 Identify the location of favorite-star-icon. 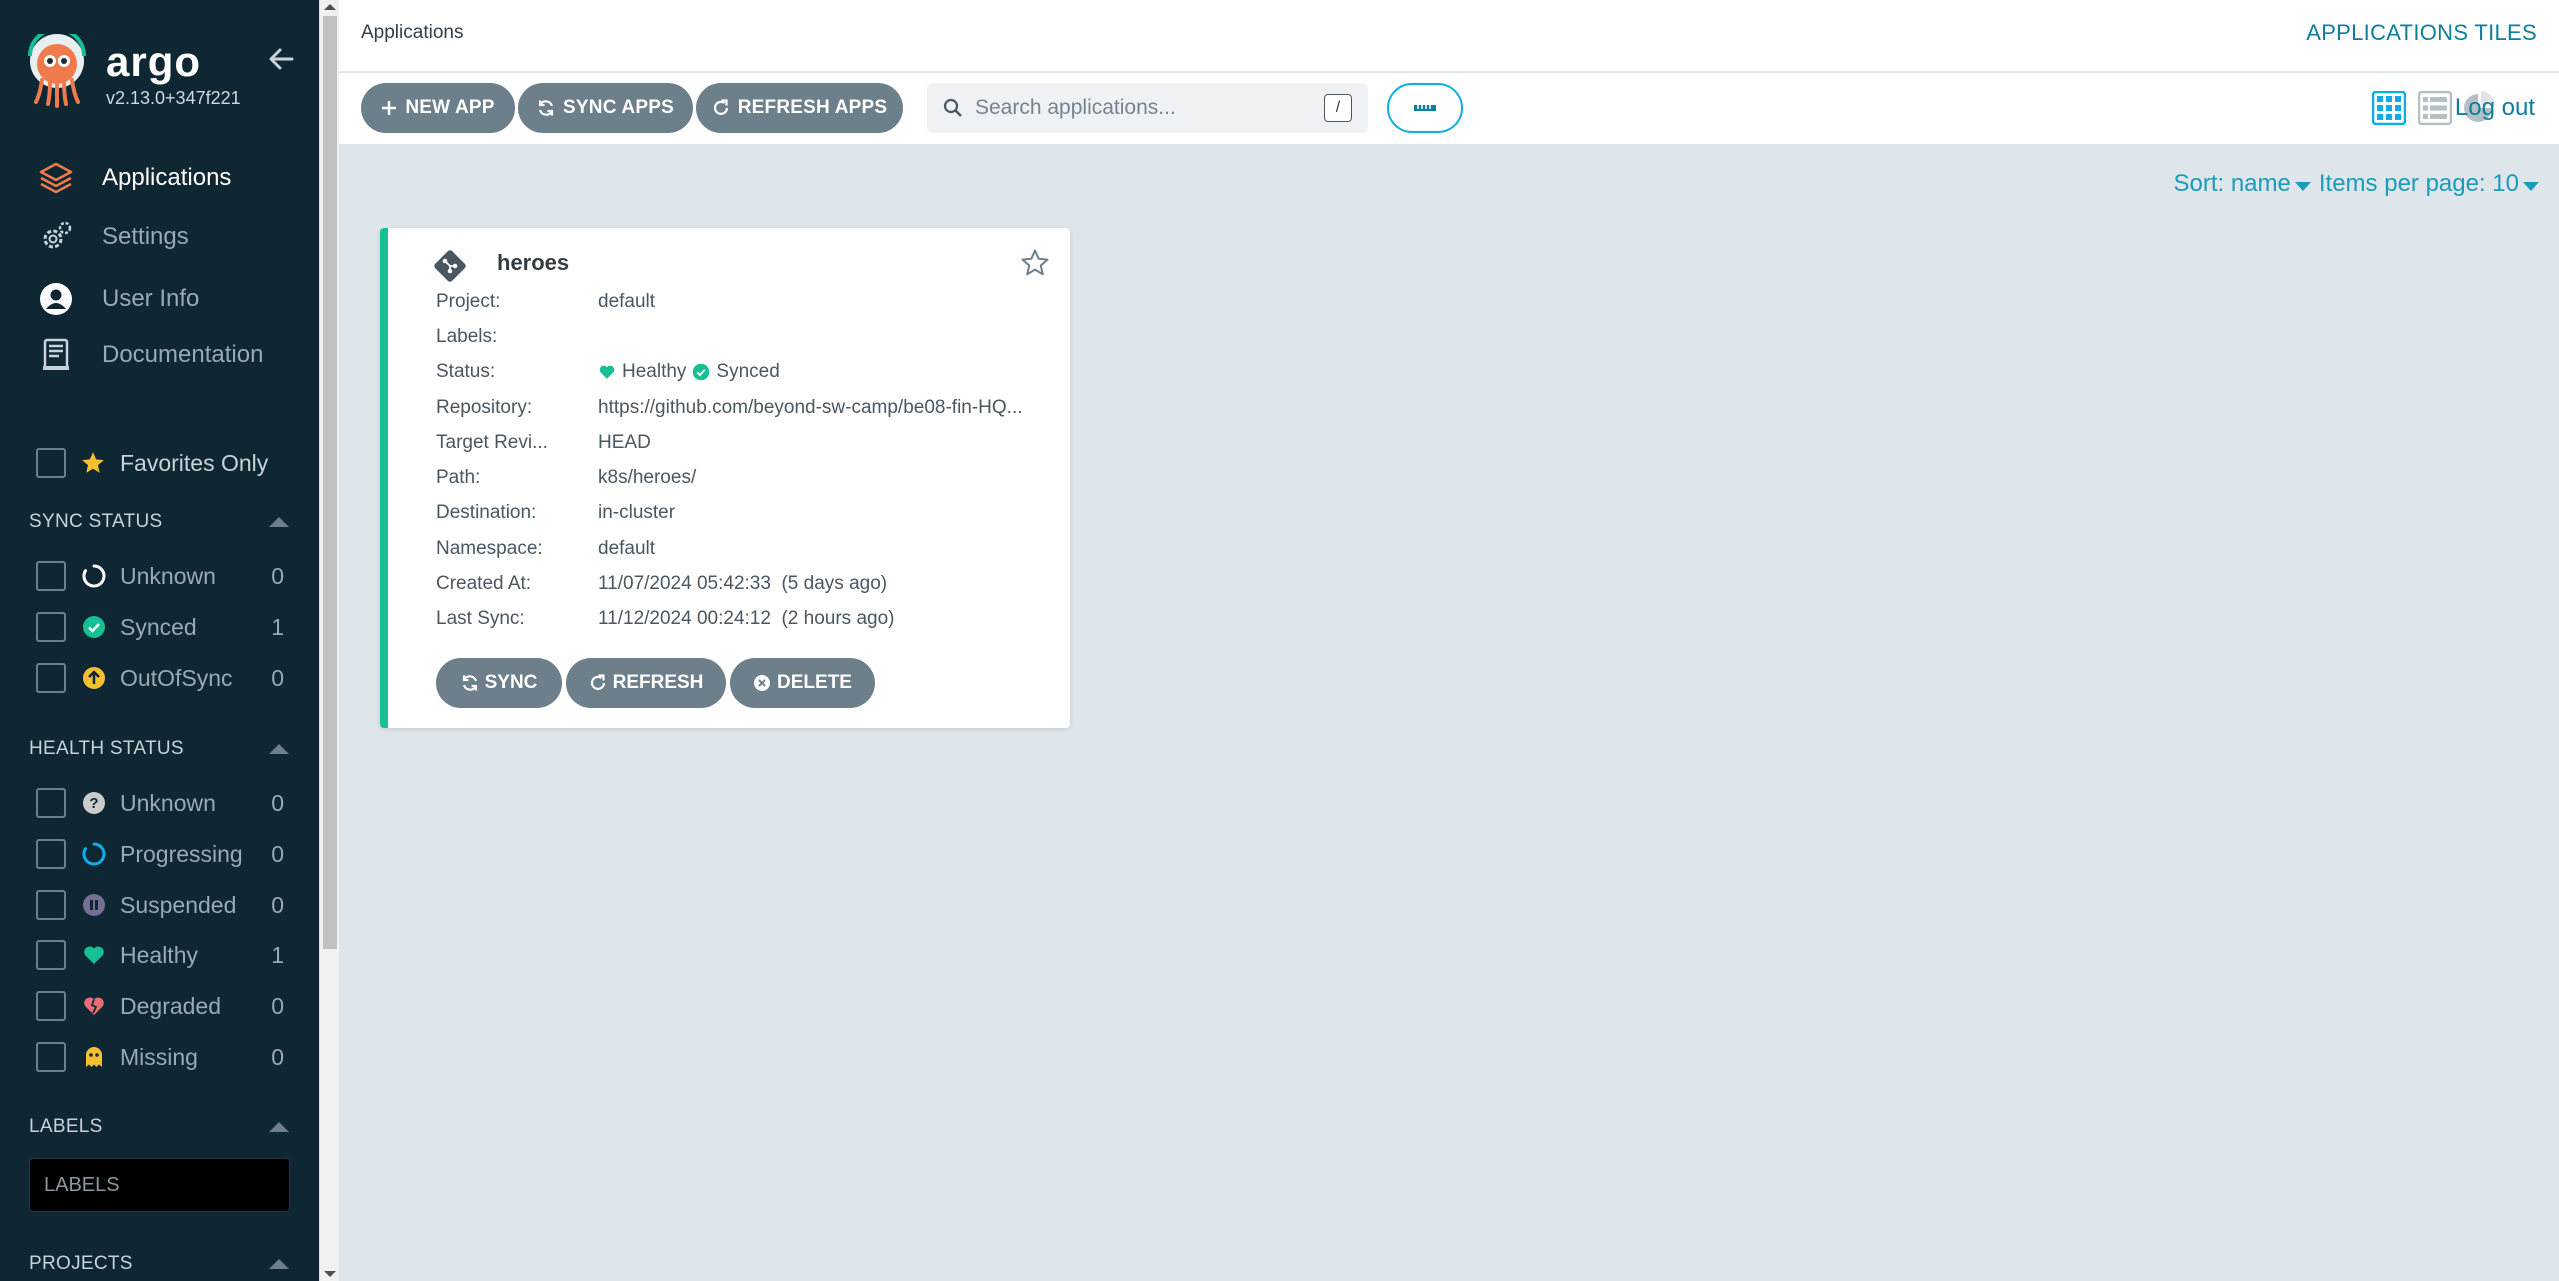
(1035, 263).